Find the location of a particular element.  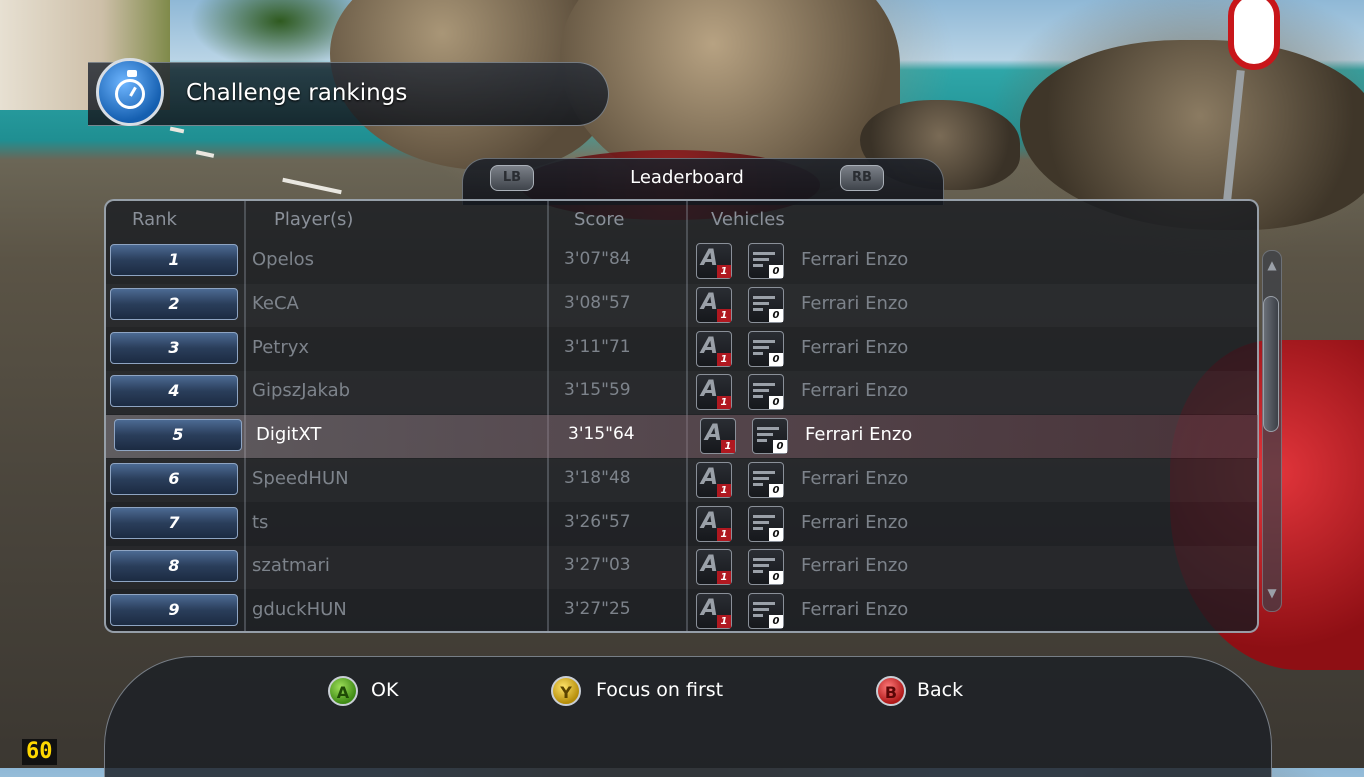

leaderboard-row: 6 SpeedHUN 3'18"48 A 1 0 Ferrari Enzo is located at coordinates (682, 480).